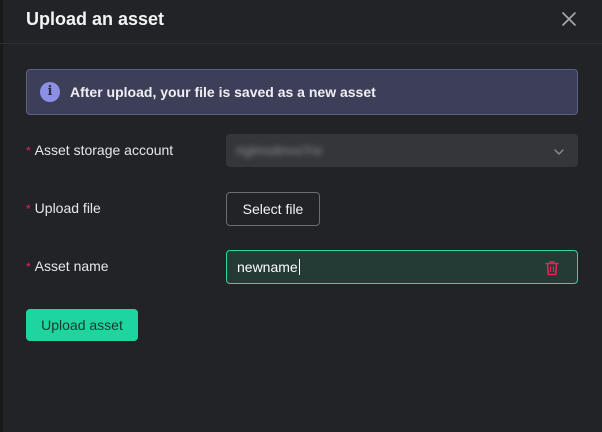 The image size is (602, 432). What do you see at coordinates (104, 150) in the screenshot?
I see `storage-account-label-text: Asset storage account` at bounding box center [104, 150].